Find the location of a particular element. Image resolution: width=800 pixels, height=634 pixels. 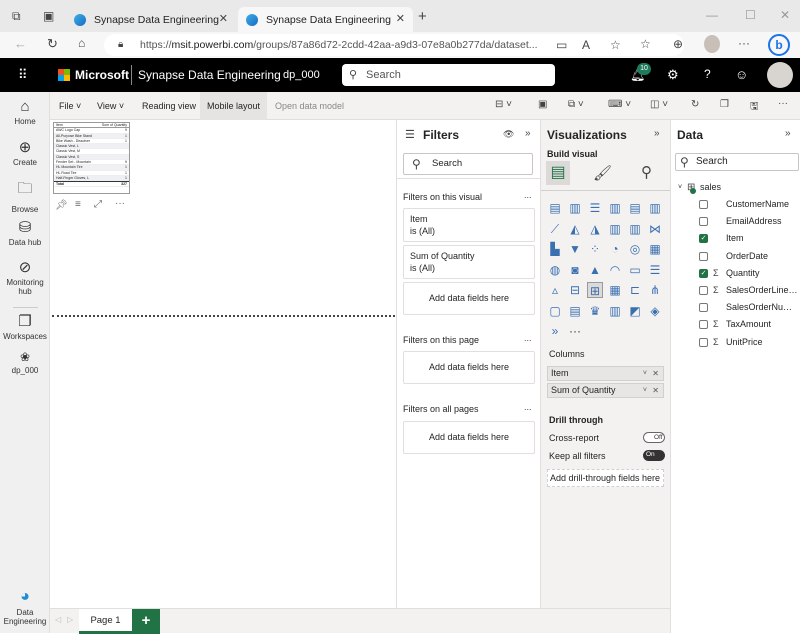

workspace-name: dp_000 is located at coordinates (301, 75).